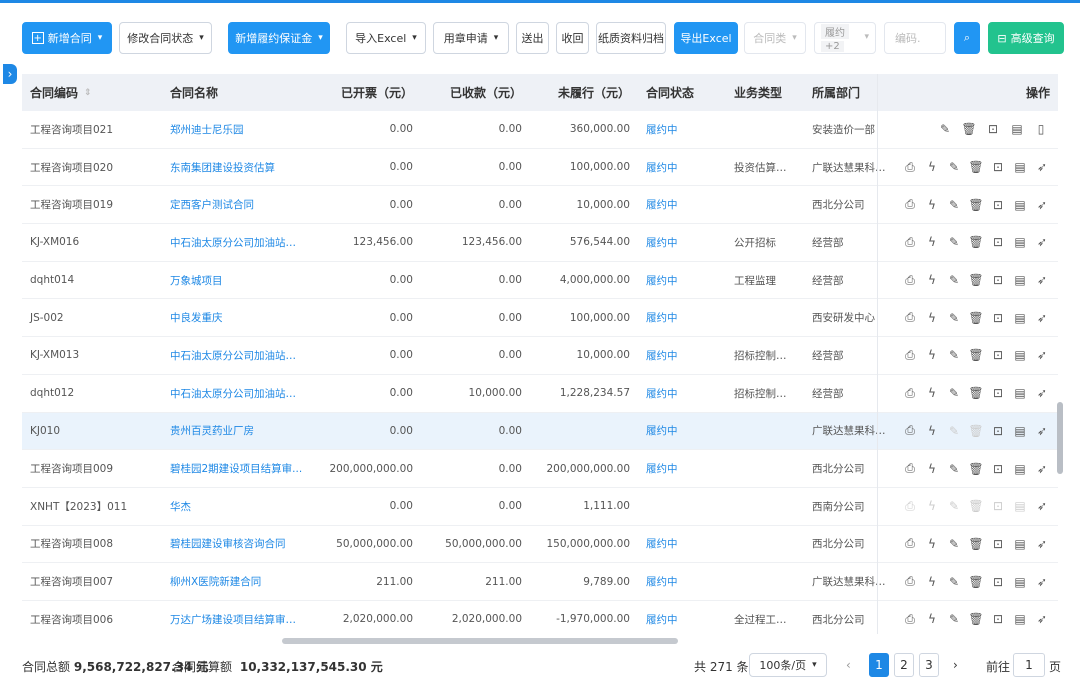 Image resolution: width=1080 pixels, height=694 pixels. I want to click on goto-page-input: 1, so click(1029, 665).